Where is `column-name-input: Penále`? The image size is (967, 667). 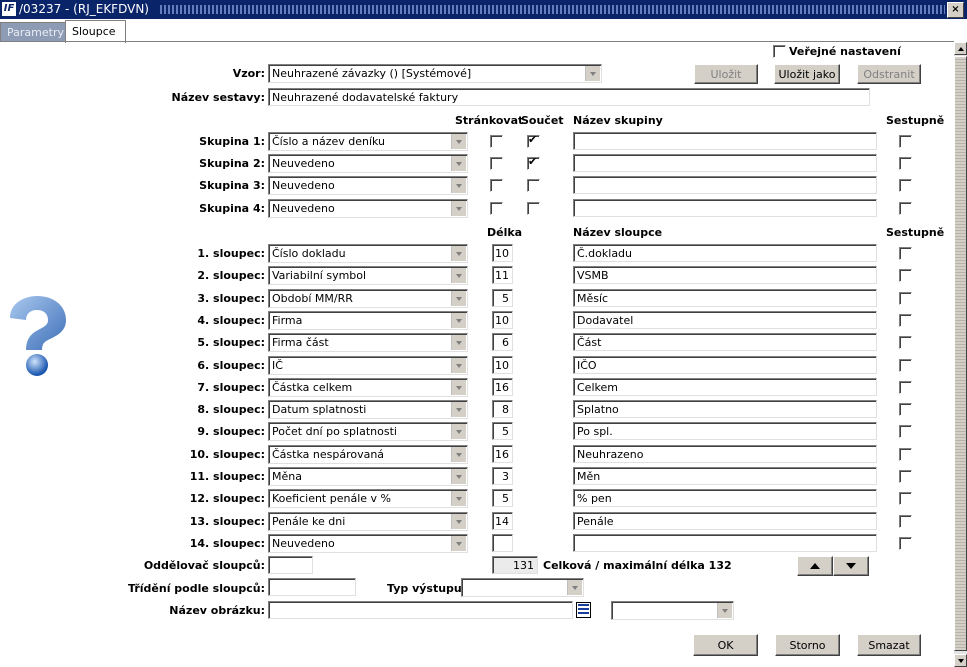
column-name-input: Penále is located at coordinates (725, 521).